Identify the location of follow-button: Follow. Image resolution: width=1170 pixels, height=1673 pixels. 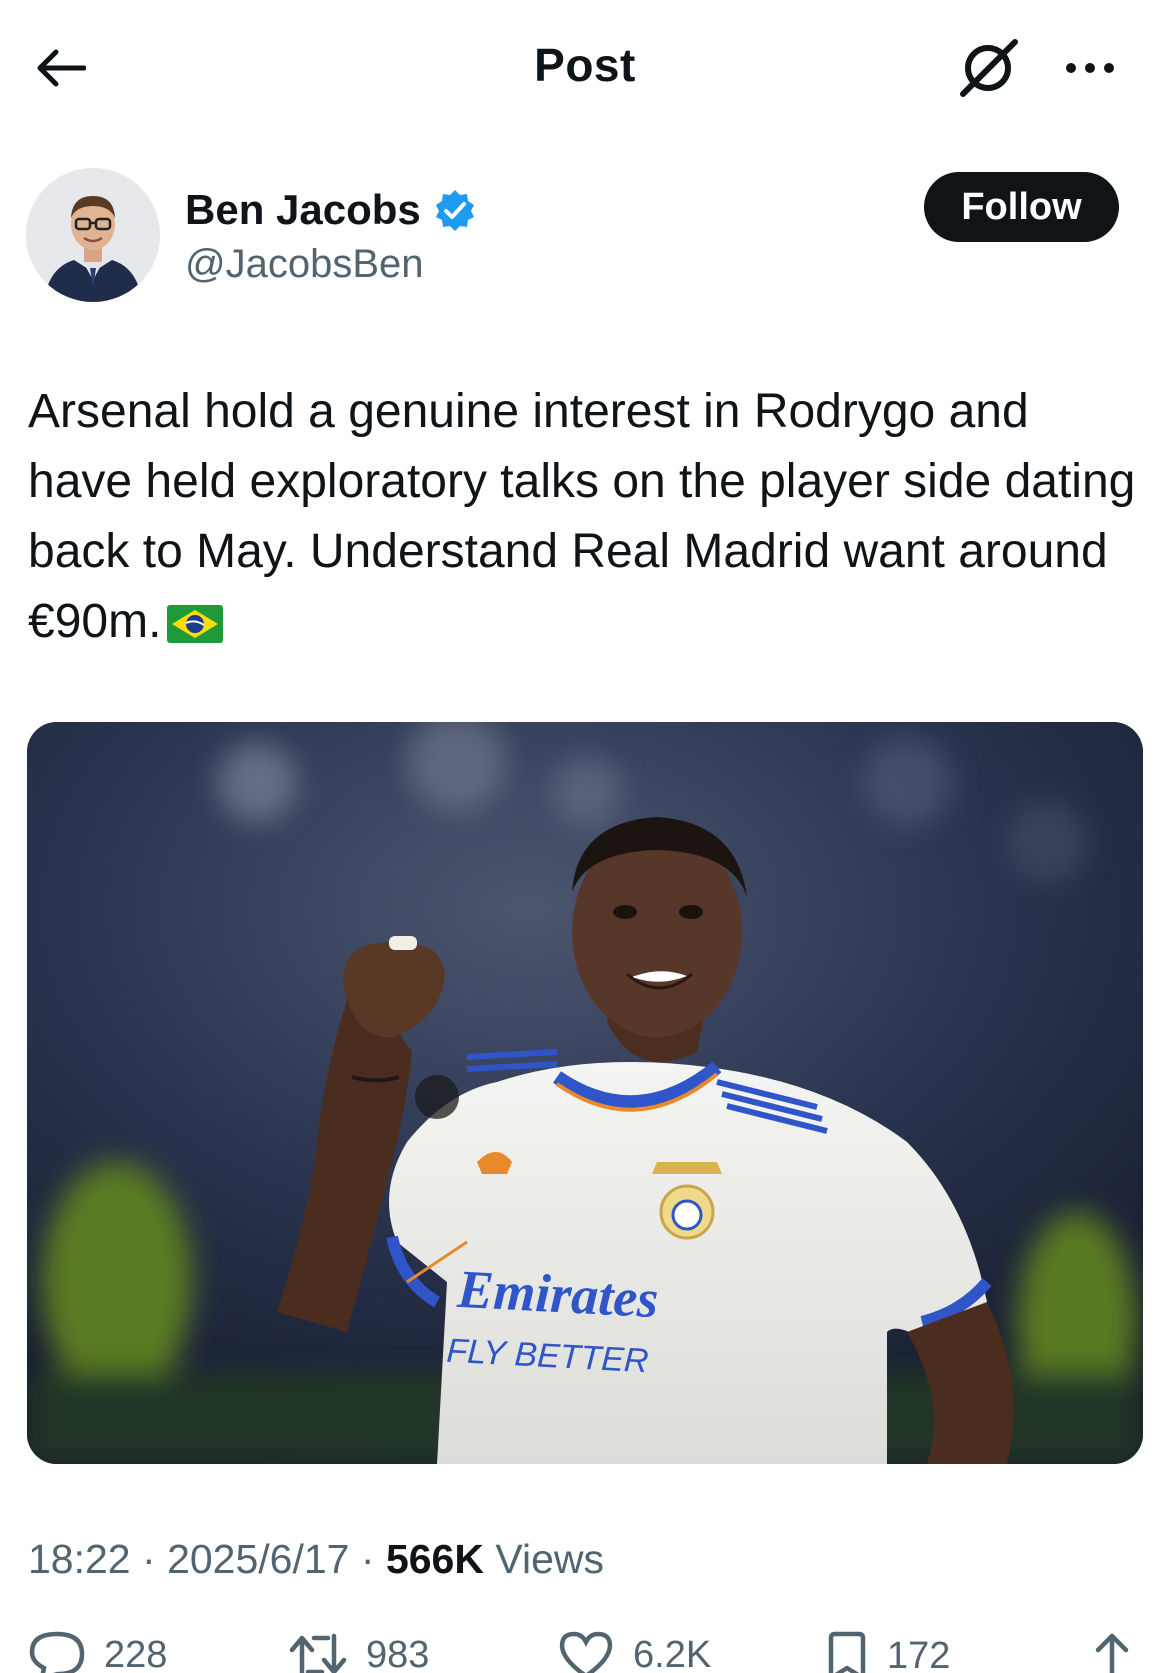
(1021, 207).